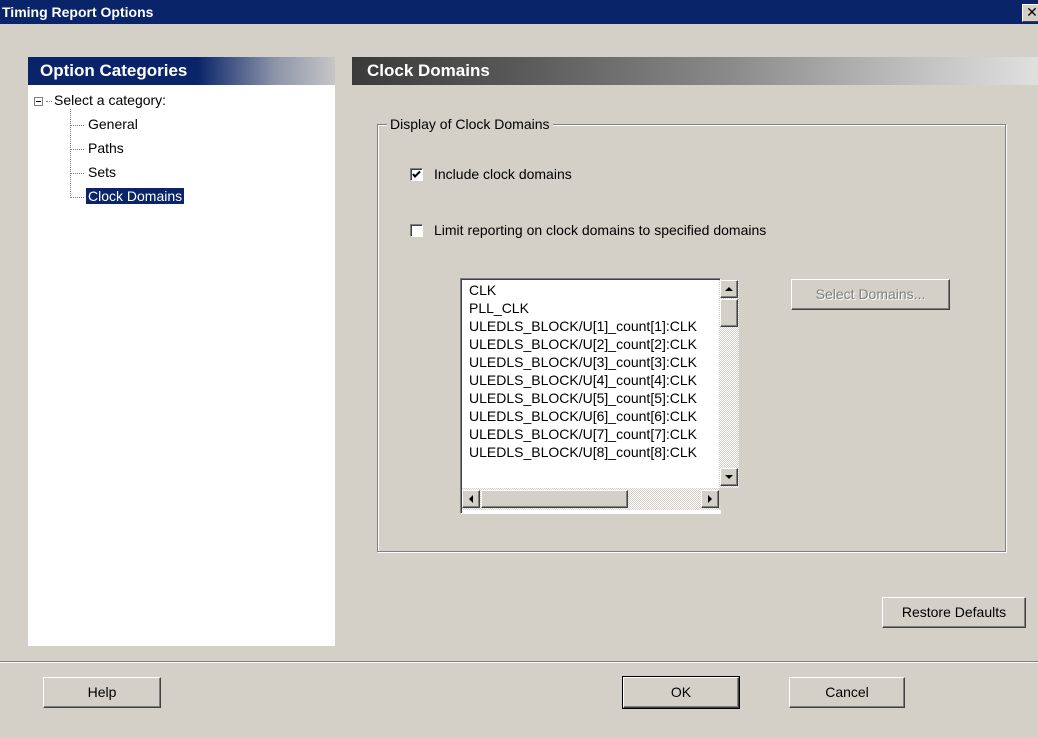 This screenshot has width=1038, height=738. What do you see at coordinates (681, 692) in the screenshot?
I see `ok-button: OK` at bounding box center [681, 692].